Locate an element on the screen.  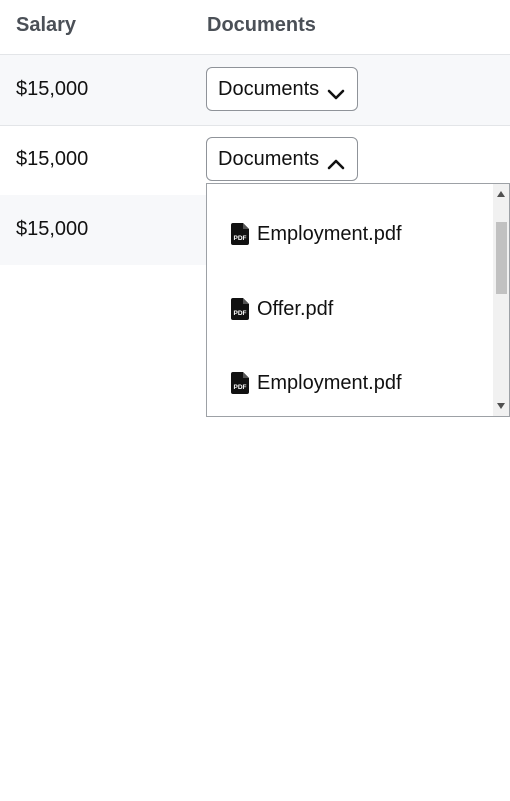
table-header: Salary Documents is located at coordinates (255, 27).